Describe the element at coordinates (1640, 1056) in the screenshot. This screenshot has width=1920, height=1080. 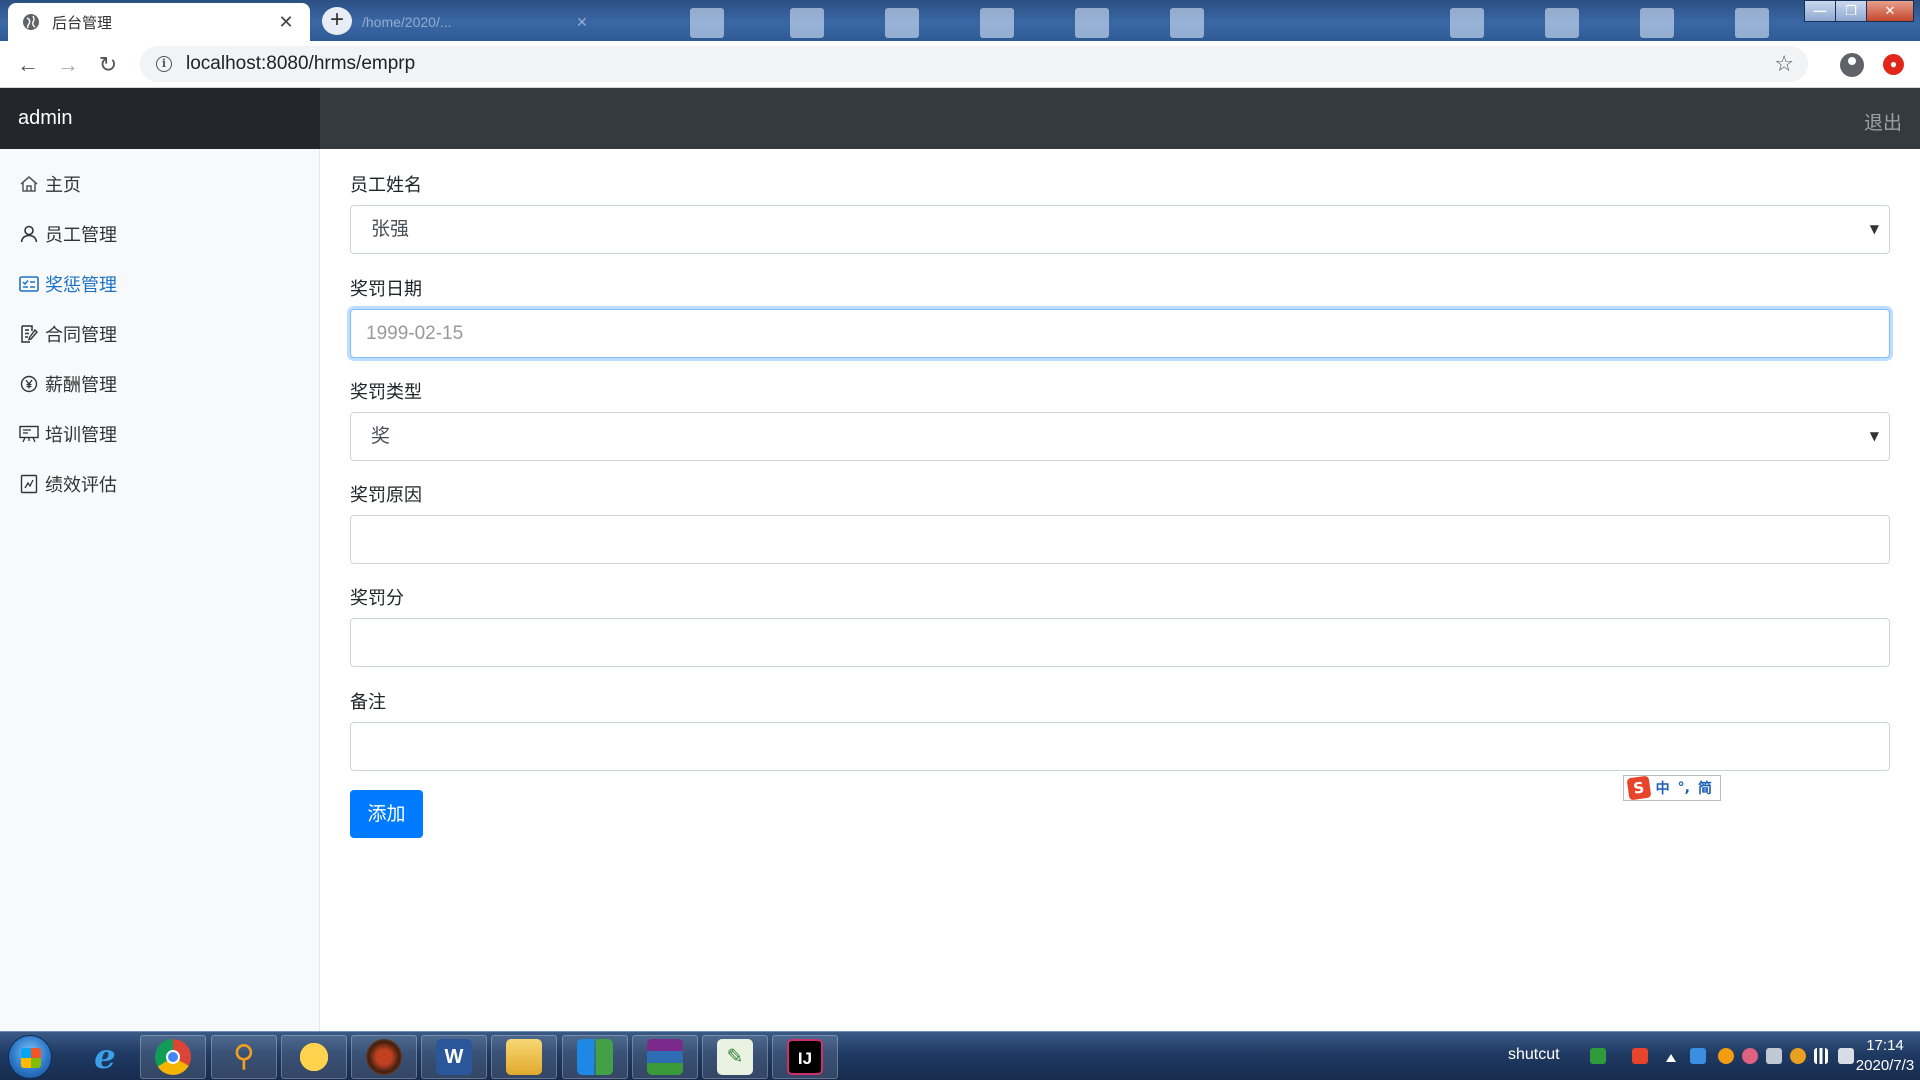
I see `sogou-tray-icon` at that location.